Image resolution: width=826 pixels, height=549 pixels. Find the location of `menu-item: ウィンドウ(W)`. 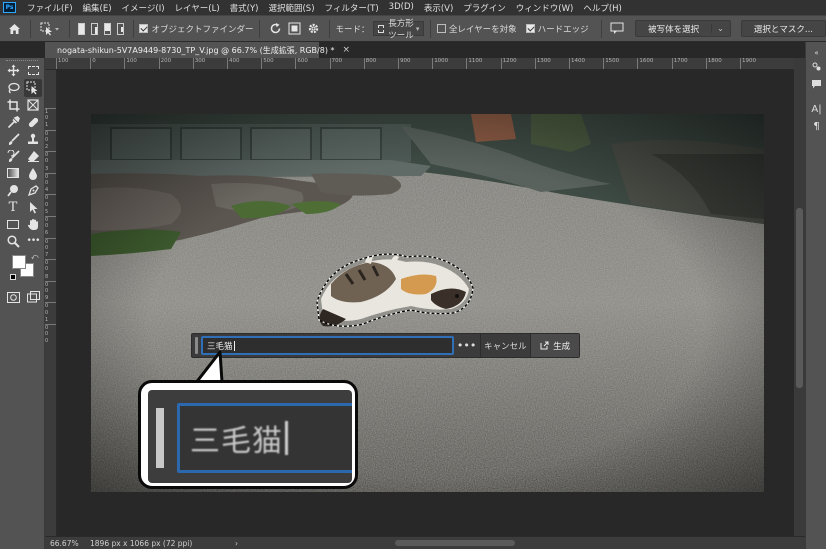

menu-item: ウィンドウ(W) is located at coordinates (545, 8).